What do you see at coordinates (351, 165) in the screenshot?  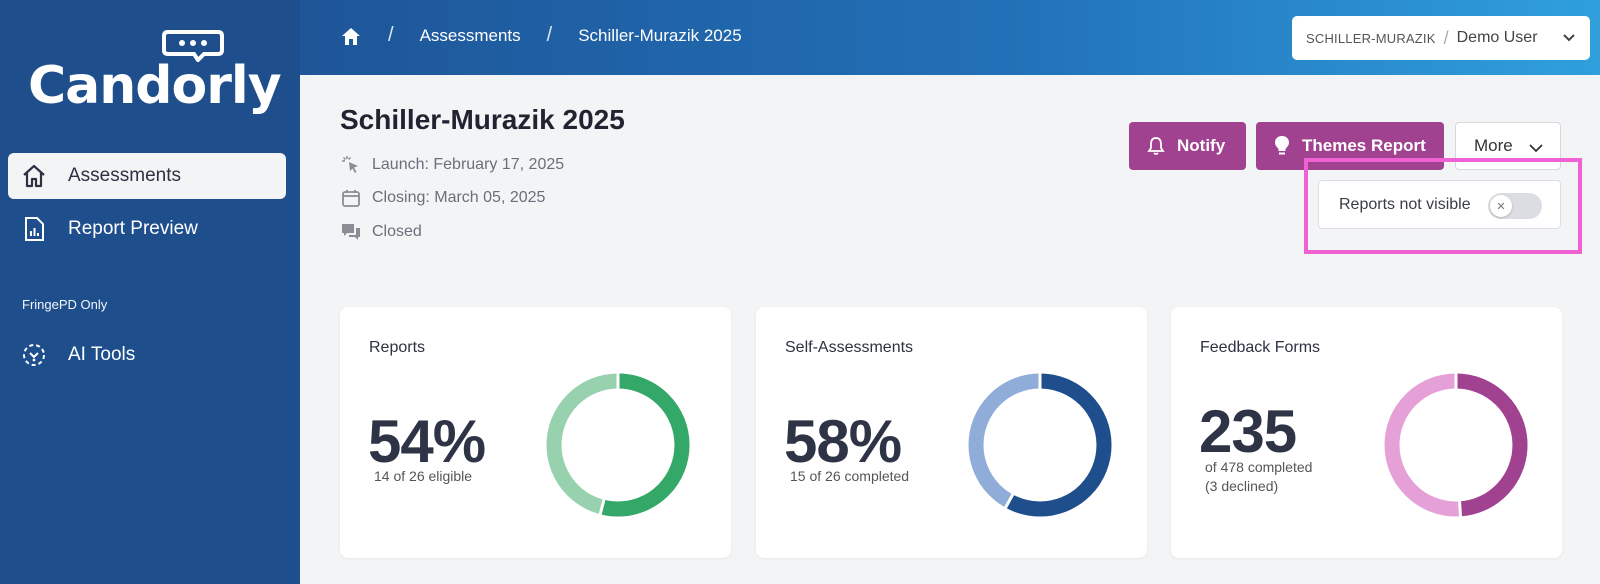 I see `cursor-click-icon` at bounding box center [351, 165].